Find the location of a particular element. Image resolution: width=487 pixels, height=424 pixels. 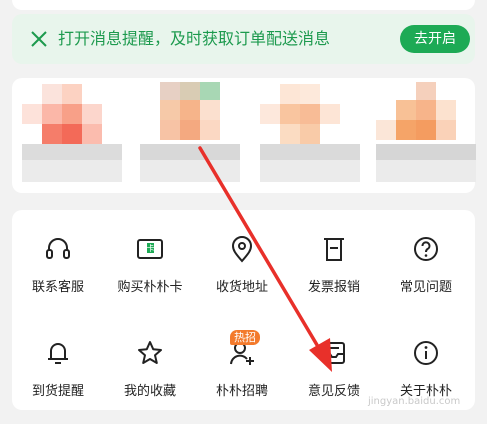

notification-banner: 打开消息提醒，及时获取订单配送消息 去开启 is located at coordinates (243, 39).